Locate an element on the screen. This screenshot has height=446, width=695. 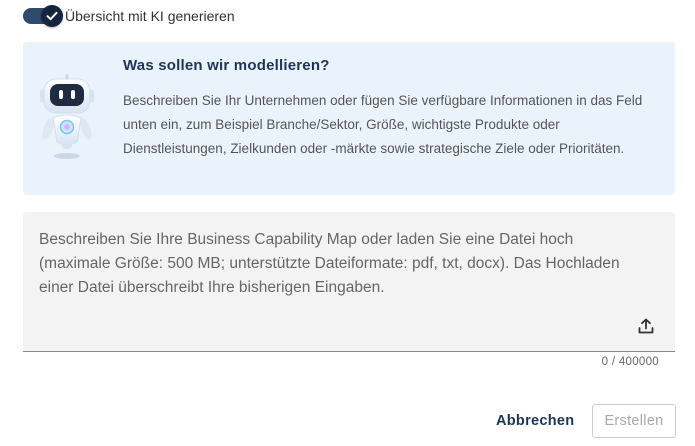
info-title: Was sollen wir modellieren? is located at coordinates (226, 65).